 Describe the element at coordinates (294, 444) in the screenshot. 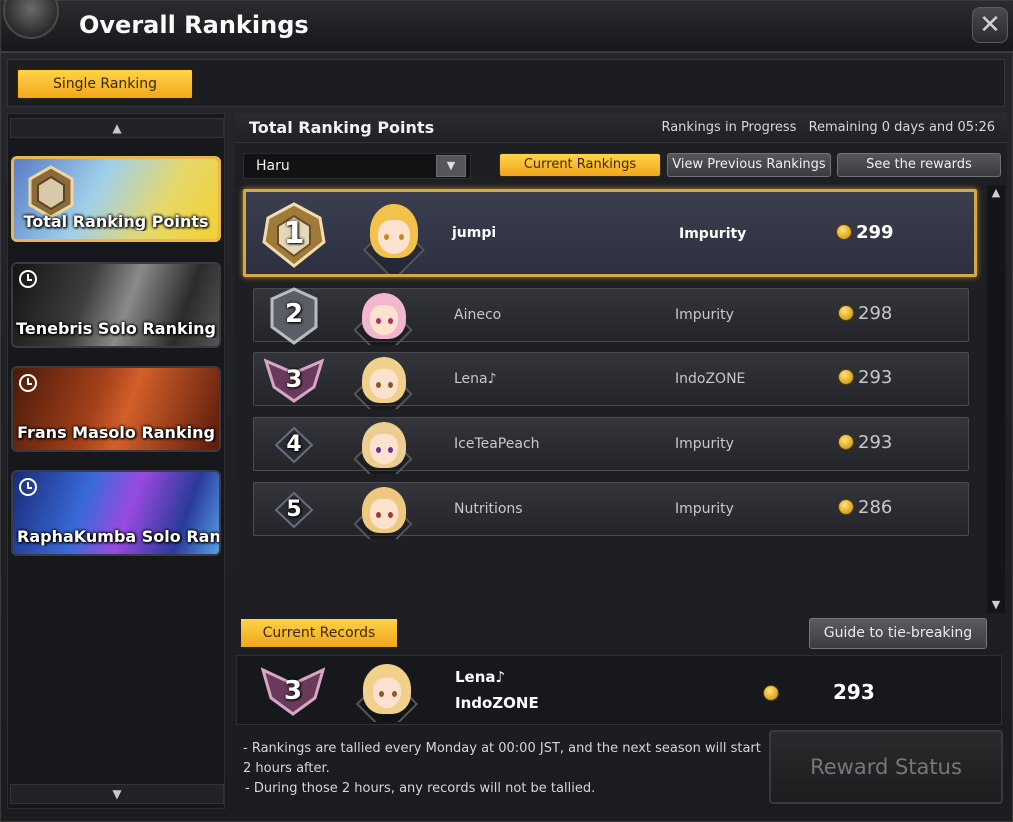

I see `rank-number: 4` at that location.